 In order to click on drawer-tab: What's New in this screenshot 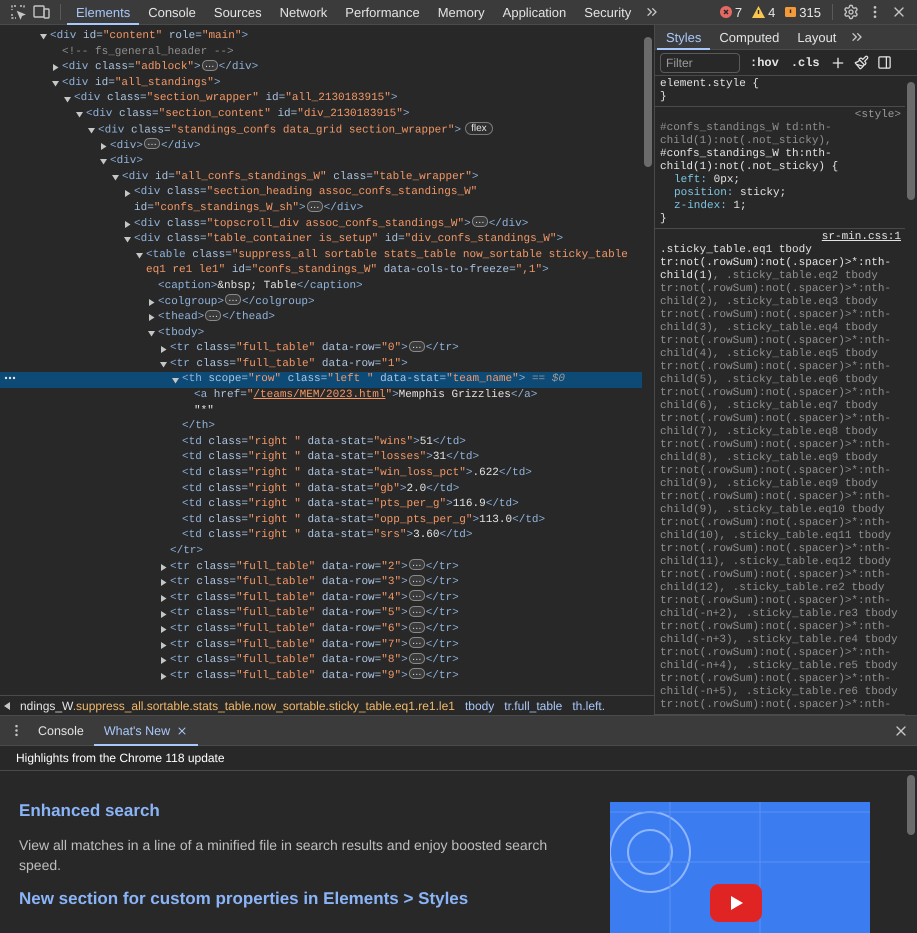, I will do `click(146, 731)`.